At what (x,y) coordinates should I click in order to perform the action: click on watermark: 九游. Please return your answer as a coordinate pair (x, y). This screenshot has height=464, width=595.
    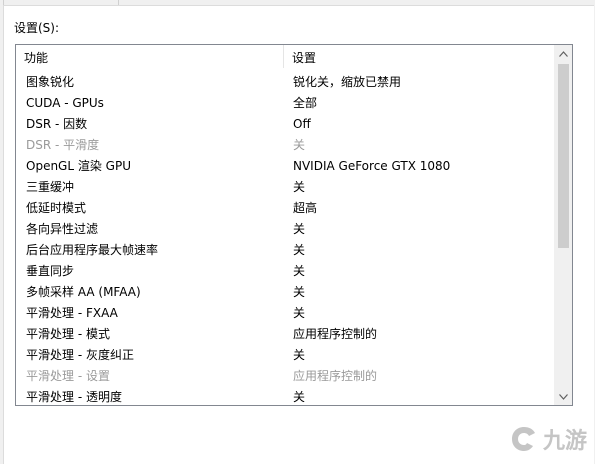
    Looking at the image, I should click on (548, 439).